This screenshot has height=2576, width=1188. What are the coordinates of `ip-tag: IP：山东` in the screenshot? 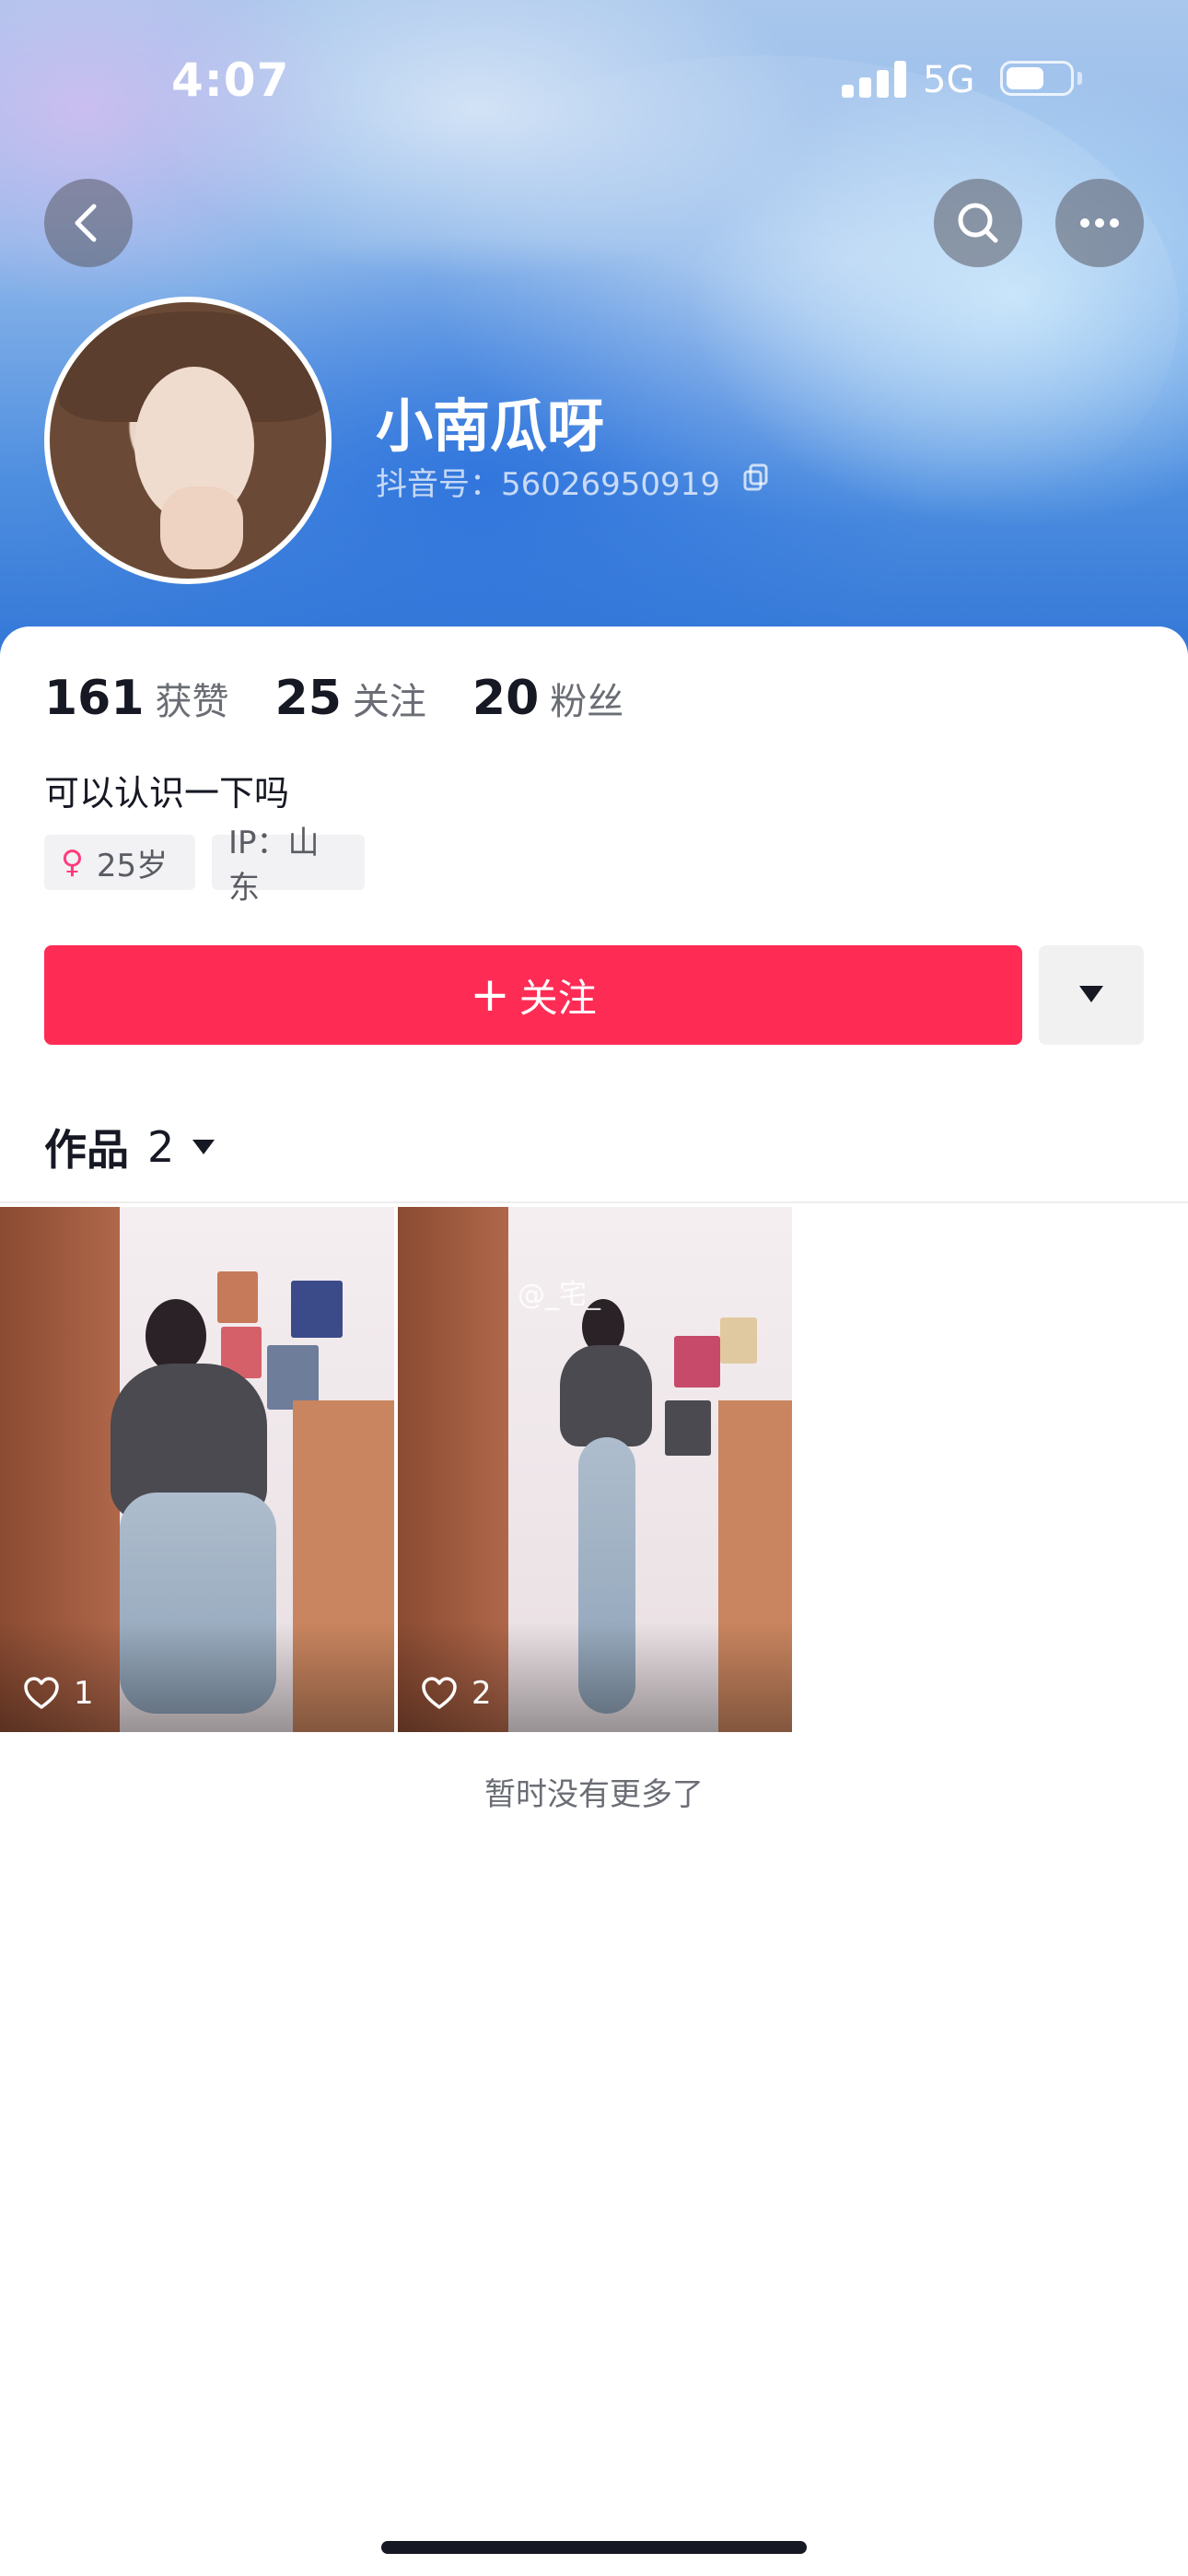 It's located at (288, 866).